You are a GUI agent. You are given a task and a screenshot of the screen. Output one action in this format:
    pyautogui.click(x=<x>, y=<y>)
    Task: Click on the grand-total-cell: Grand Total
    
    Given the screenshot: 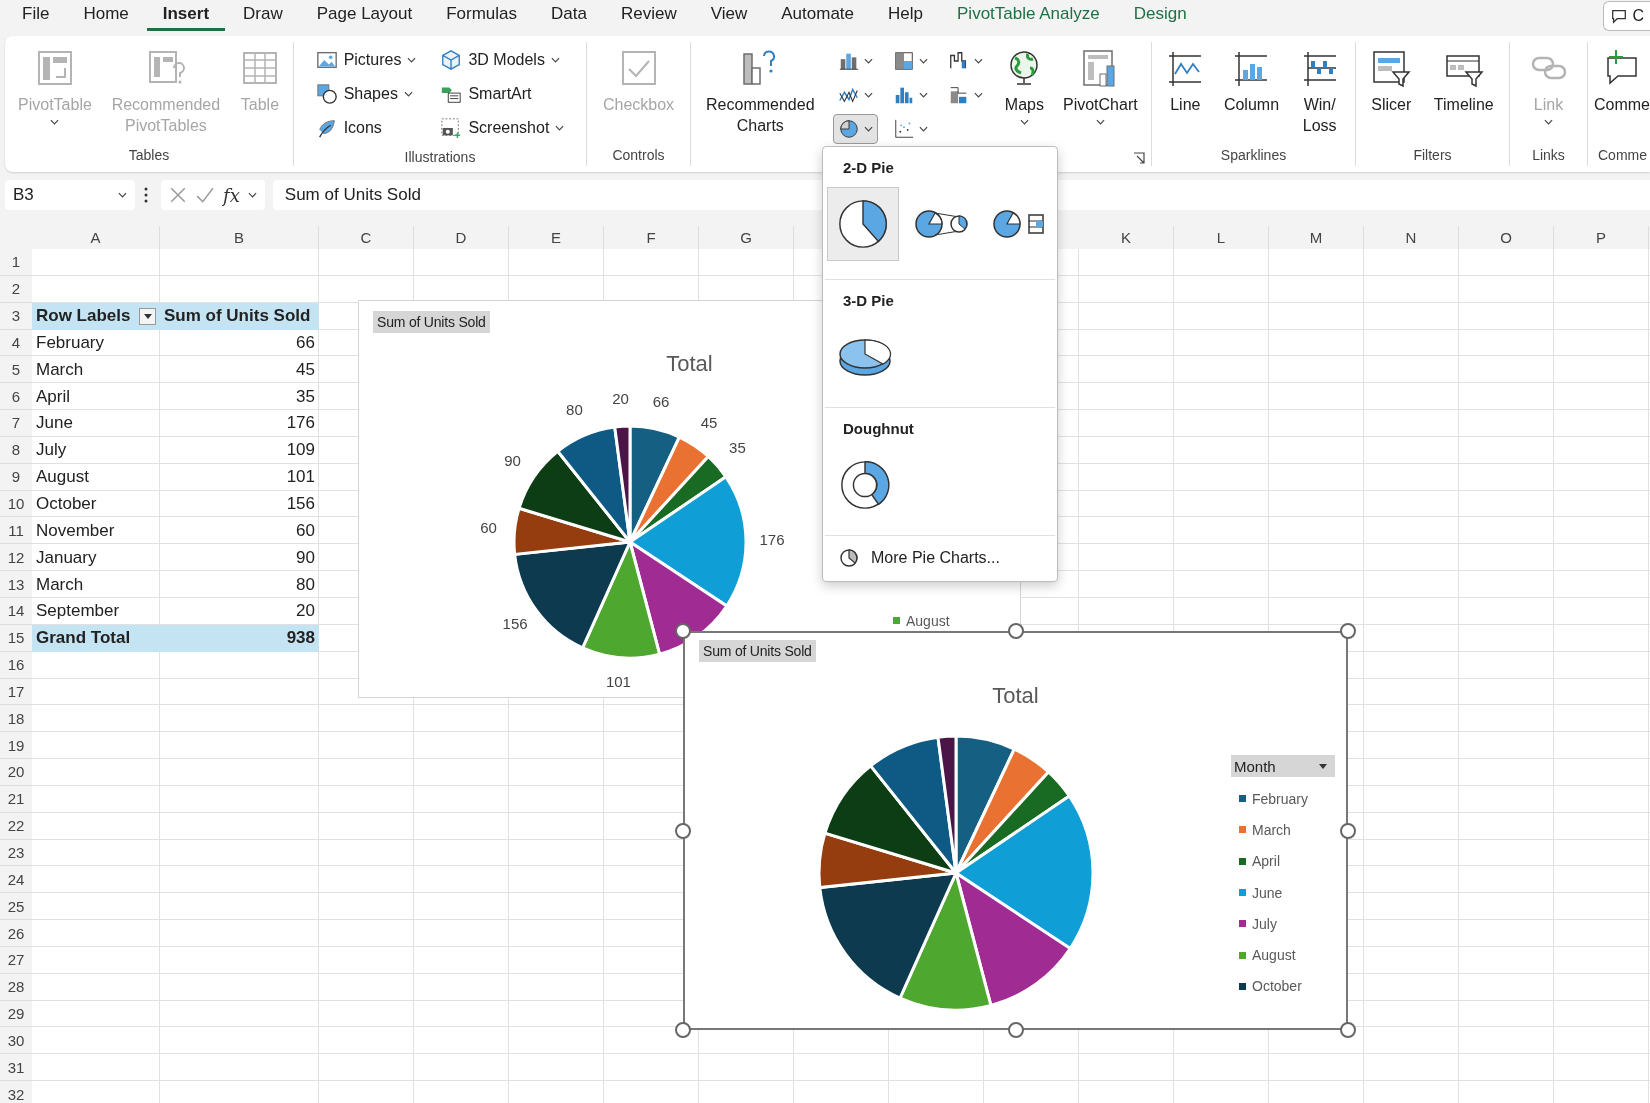 What is the action you would take?
    pyautogui.click(x=96, y=638)
    